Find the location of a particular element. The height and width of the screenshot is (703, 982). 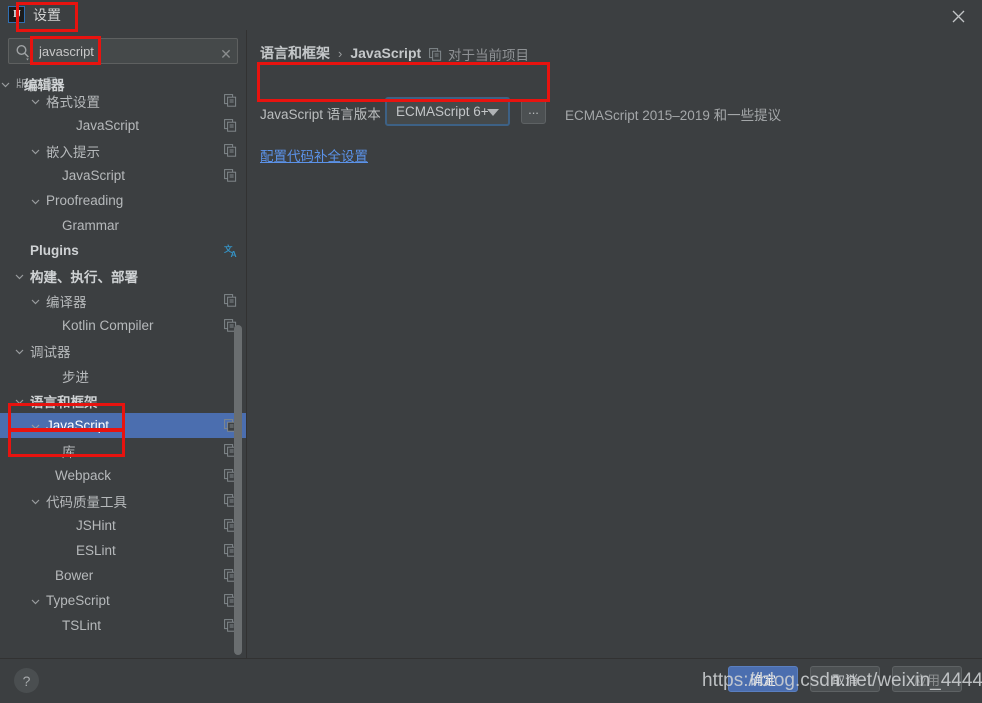

sidebar-item-: 代码质量工具 is located at coordinates (123, 500).